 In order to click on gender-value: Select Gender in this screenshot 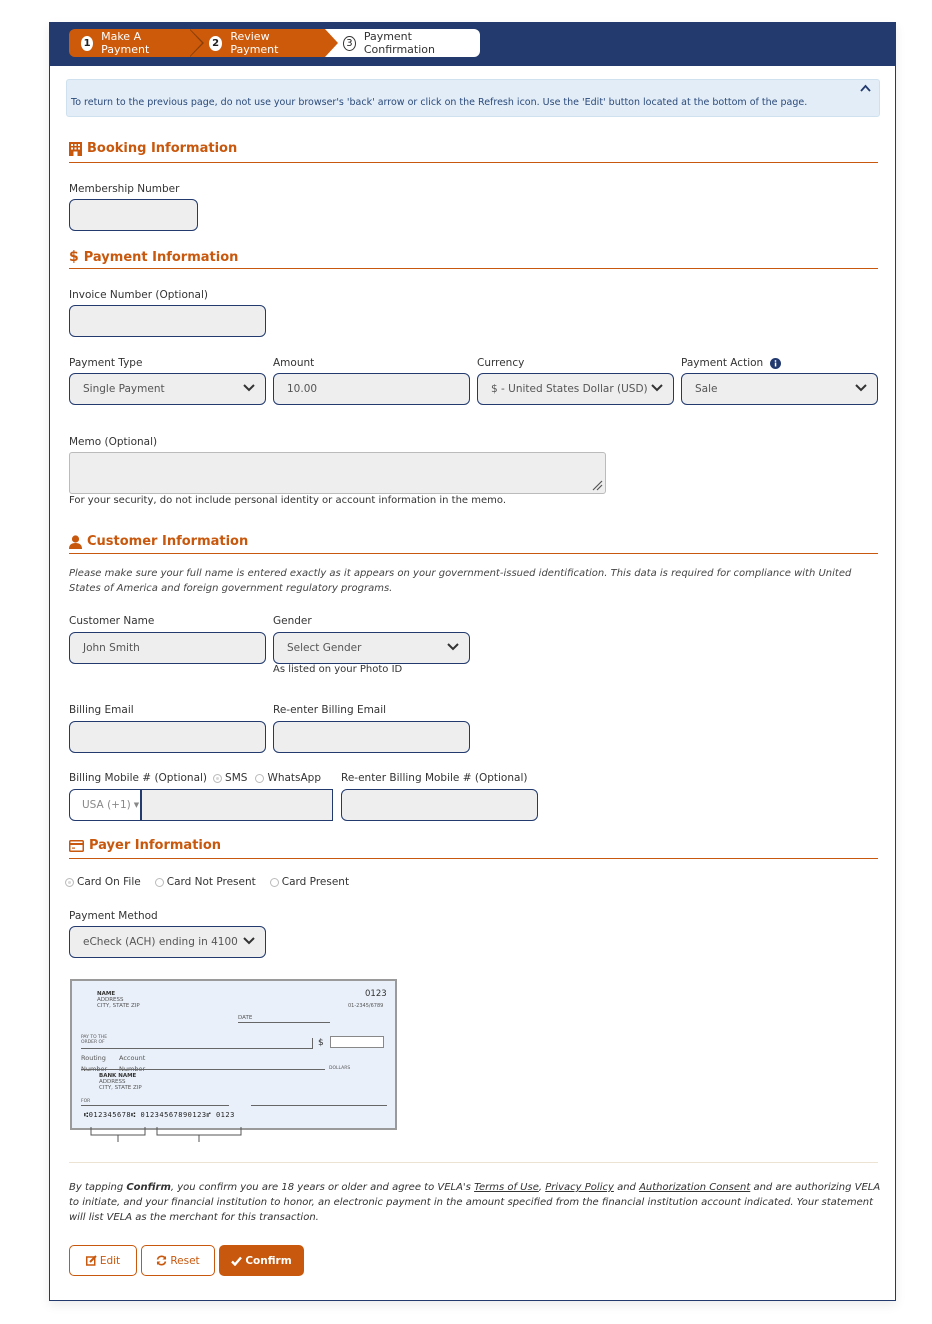, I will do `click(324, 648)`.